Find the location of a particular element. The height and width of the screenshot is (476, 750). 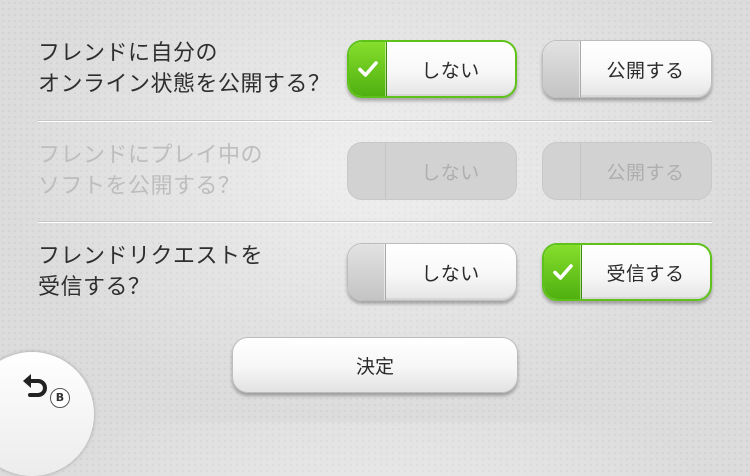

setting-label-playing-software: フレンドにプレイ中の ソフトを公開する？ is located at coordinates (188, 171).